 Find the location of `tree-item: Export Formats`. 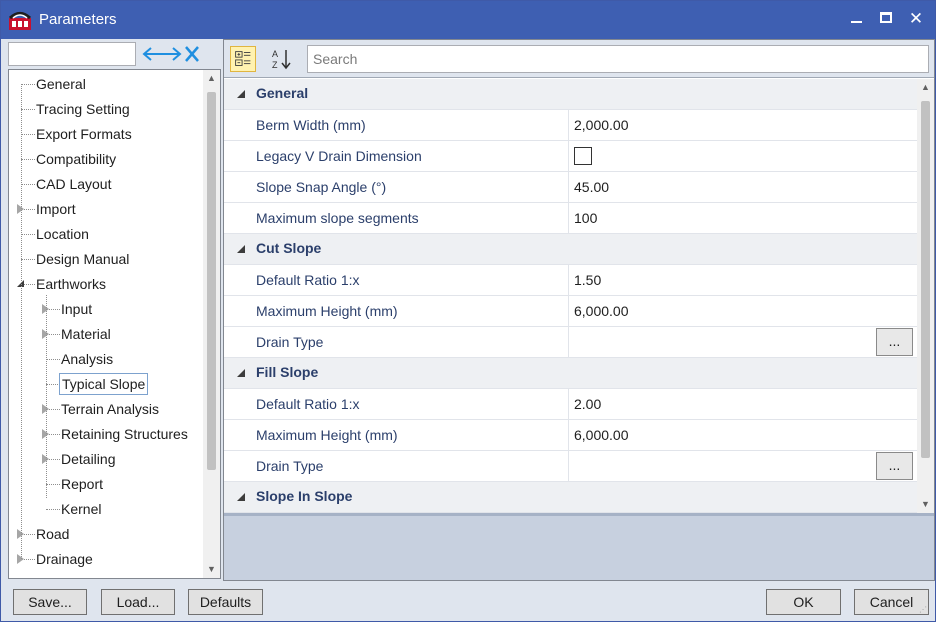

tree-item: Export Formats is located at coordinates (106, 134).